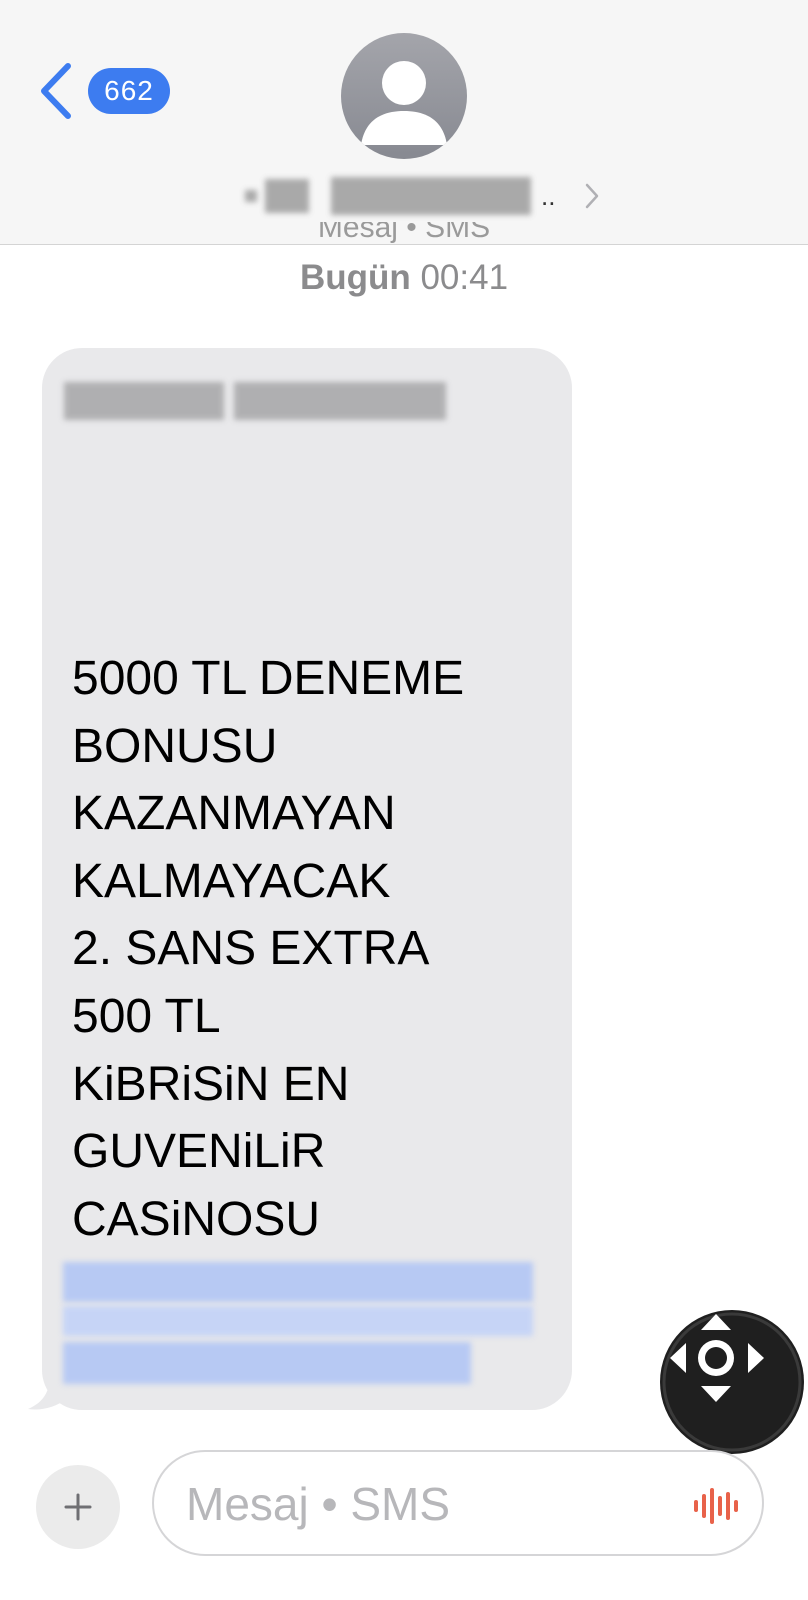 The width and height of the screenshot is (808, 1600). I want to click on add-attachment-button, so click(78, 1507).